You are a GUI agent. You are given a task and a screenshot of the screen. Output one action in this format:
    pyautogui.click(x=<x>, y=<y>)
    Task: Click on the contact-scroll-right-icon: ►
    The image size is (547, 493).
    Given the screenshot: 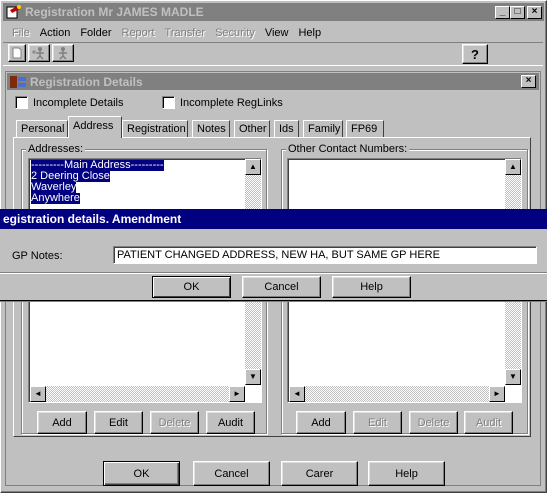 What is the action you would take?
    pyautogui.click(x=497, y=394)
    